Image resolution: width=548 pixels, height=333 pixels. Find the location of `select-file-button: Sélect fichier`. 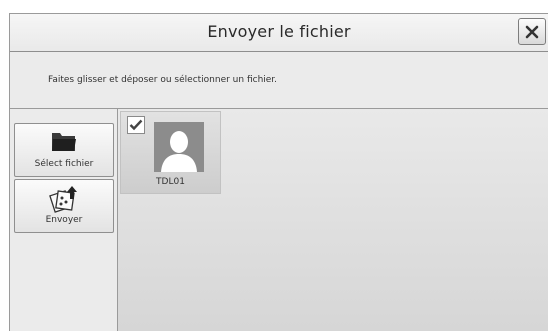

select-file-button: Sélect fichier is located at coordinates (64, 150).